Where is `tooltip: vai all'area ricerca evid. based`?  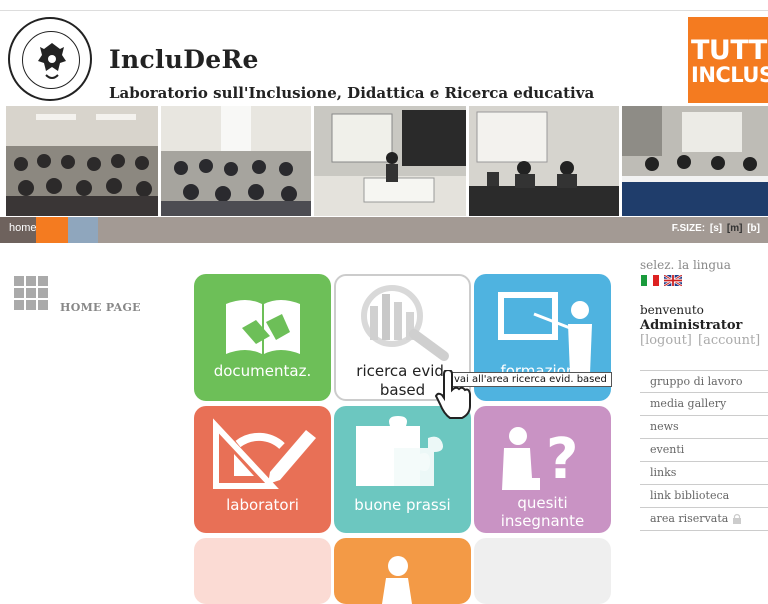
tooltip: vai all'area ricerca evid. based is located at coordinates (530, 379).